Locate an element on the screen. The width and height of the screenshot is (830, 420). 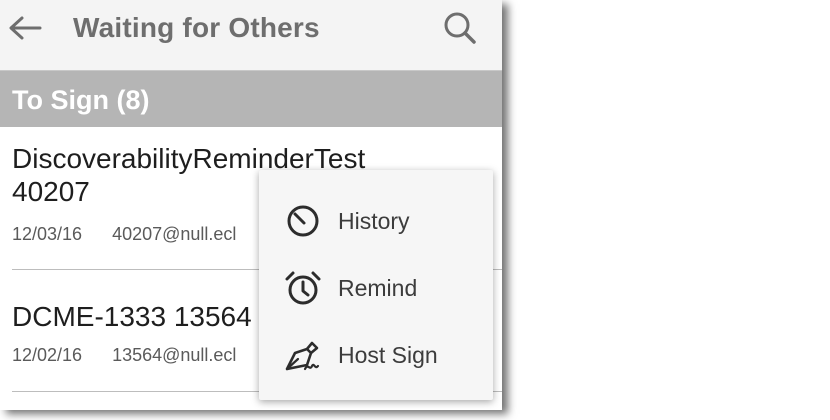
menu-item-label: Host Sign is located at coordinates (388, 355).